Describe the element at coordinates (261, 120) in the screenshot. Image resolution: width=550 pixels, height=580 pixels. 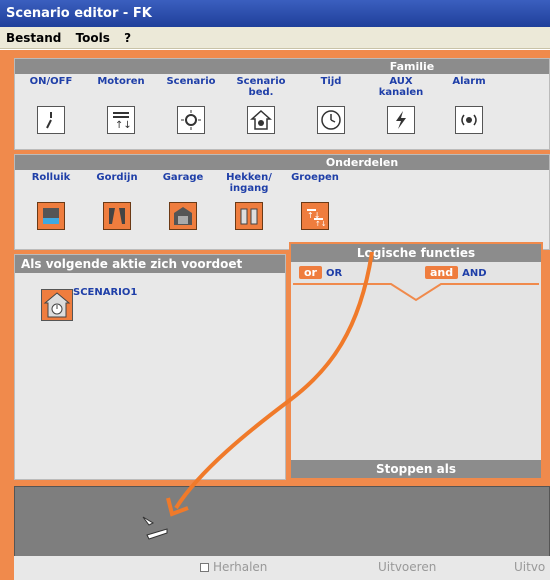
I see `scenario-house-icon` at that location.